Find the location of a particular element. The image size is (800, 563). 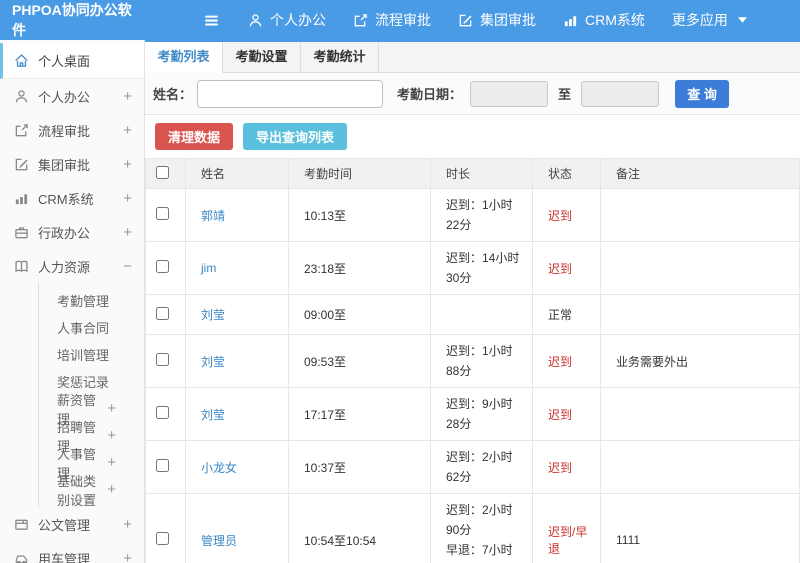

nav-item: 流程审批 is located at coordinates (392, 20).